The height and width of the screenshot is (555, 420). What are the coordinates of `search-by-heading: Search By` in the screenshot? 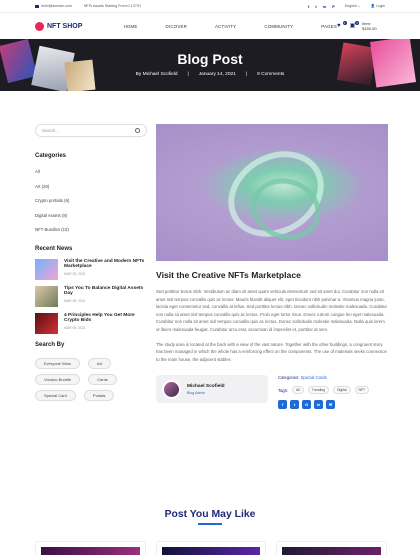 It's located at (50, 344).